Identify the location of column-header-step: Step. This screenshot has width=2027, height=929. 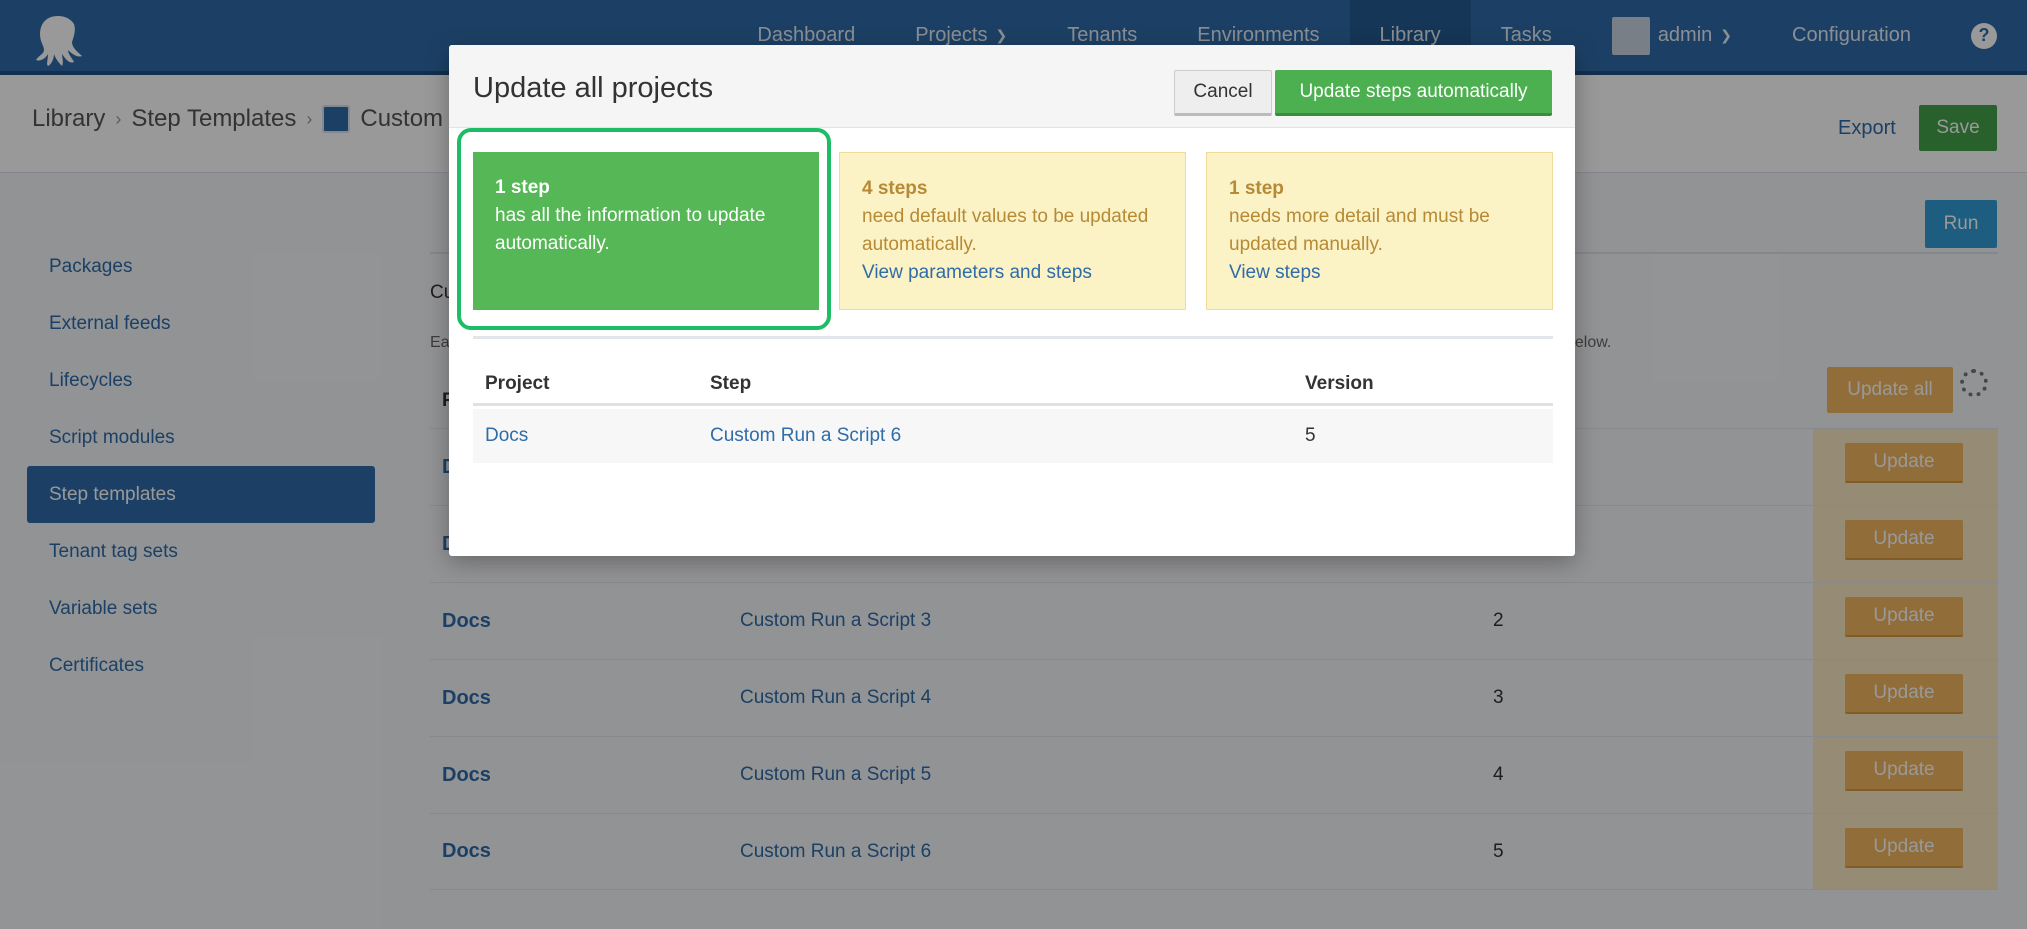
(731, 383).